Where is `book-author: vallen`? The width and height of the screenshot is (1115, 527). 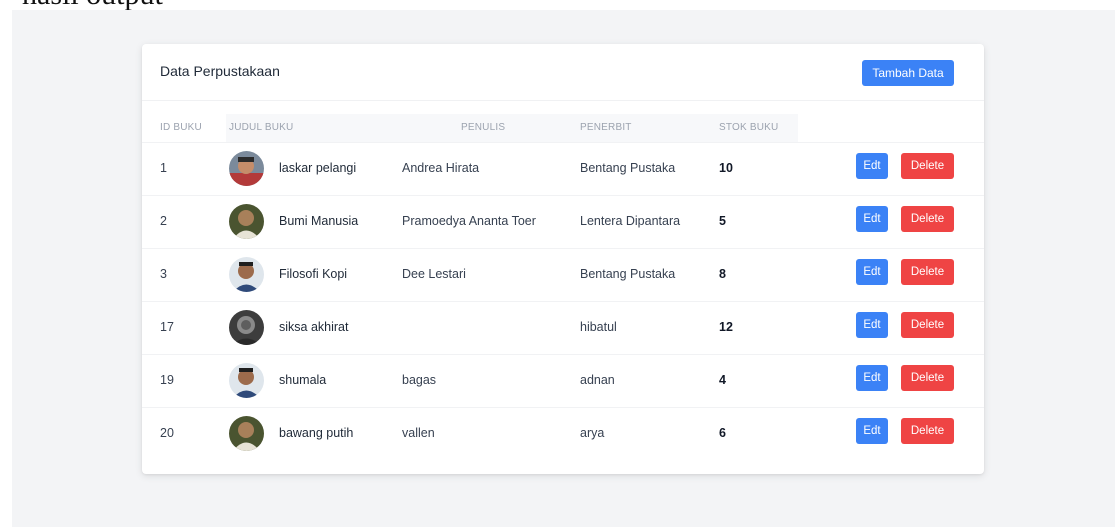
book-author: vallen is located at coordinates (418, 433).